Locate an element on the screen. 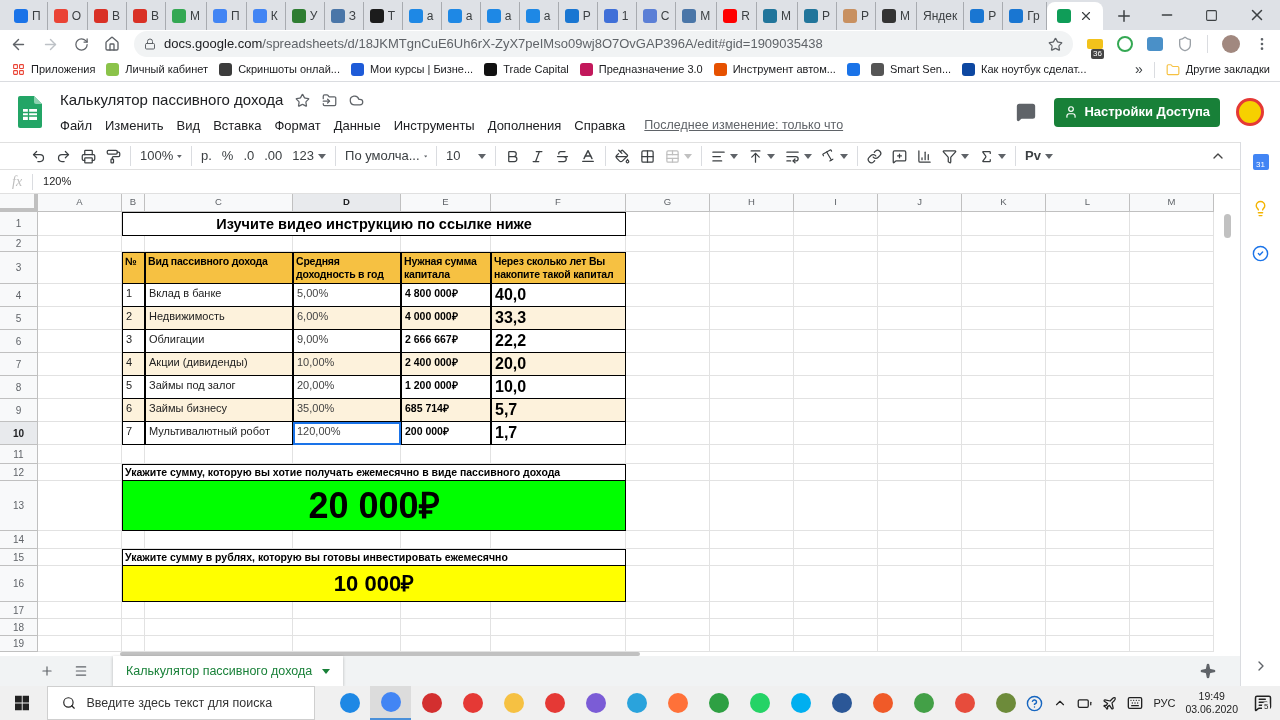 This screenshot has width=1280, height=720. column-header: C is located at coordinates (219, 203).